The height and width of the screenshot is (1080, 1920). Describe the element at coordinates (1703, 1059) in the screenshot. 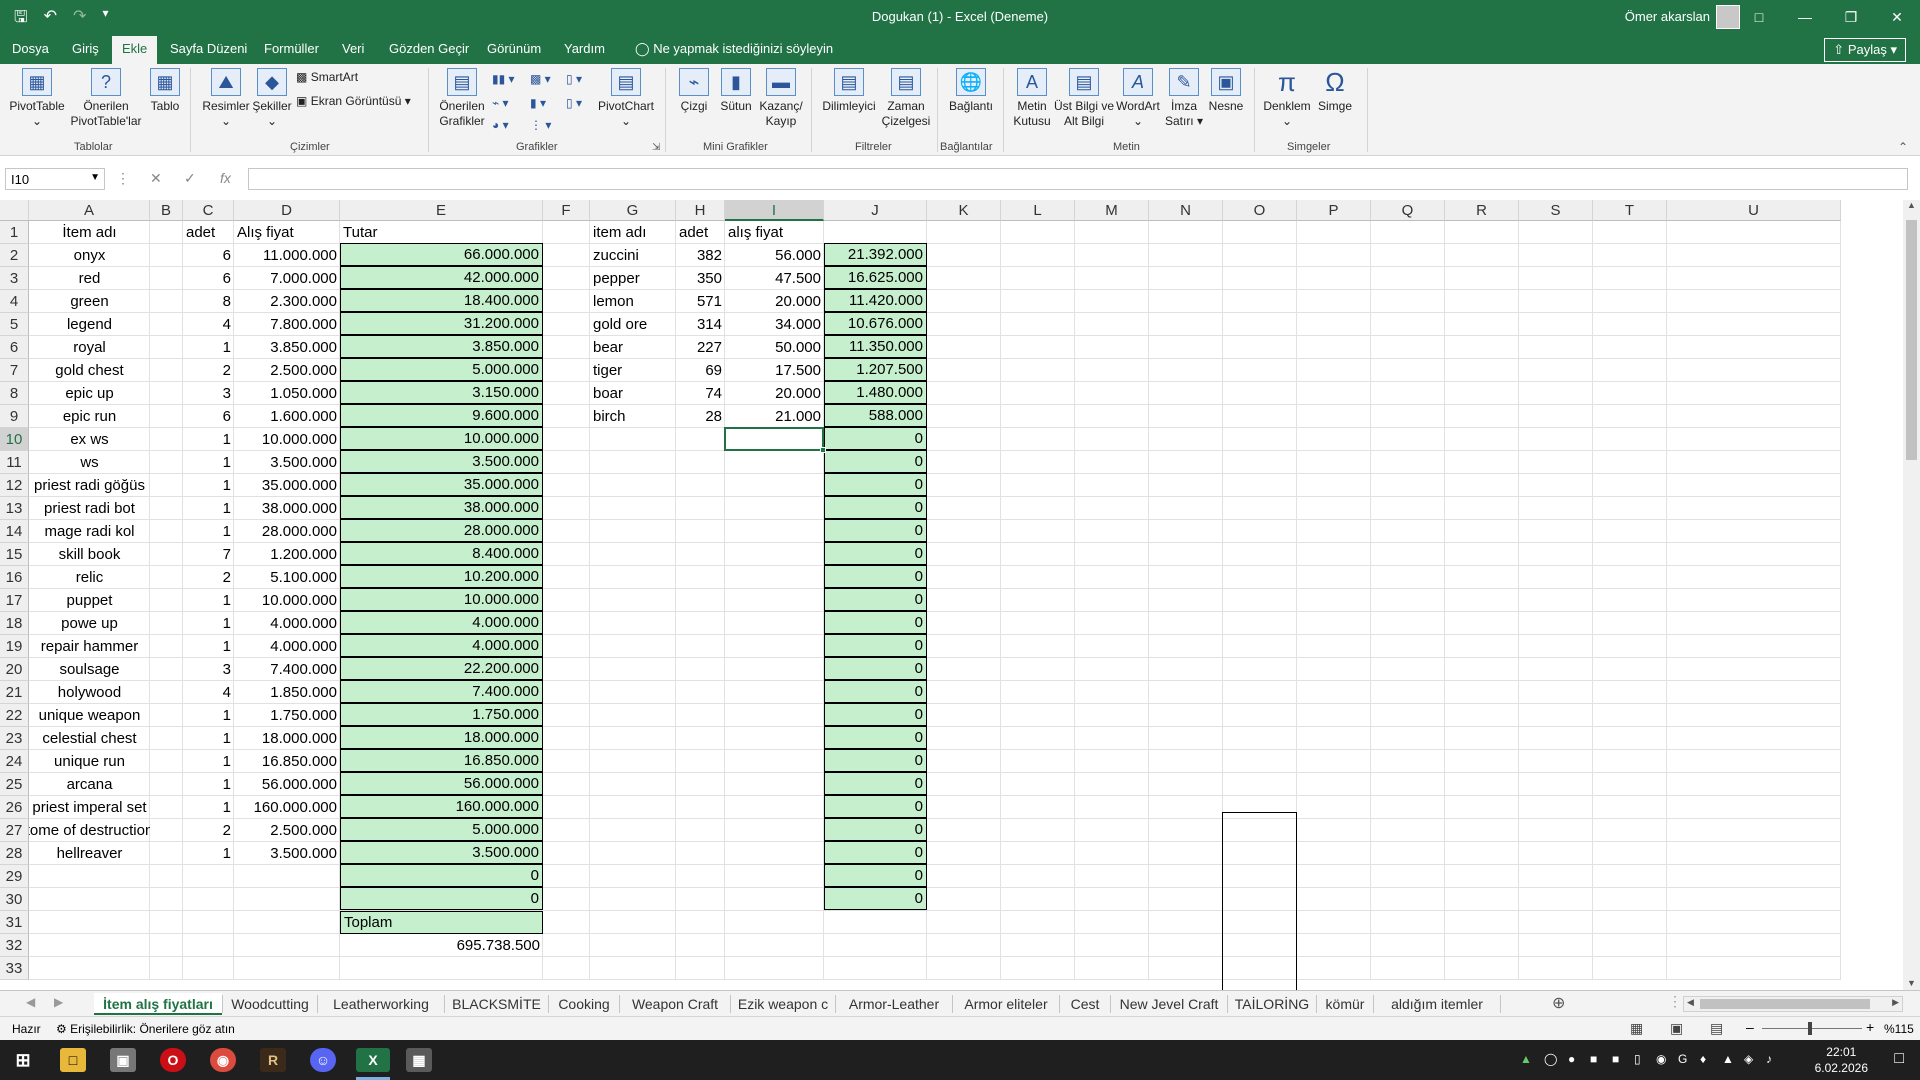

I see `bluetooth-icon: ♦` at that location.